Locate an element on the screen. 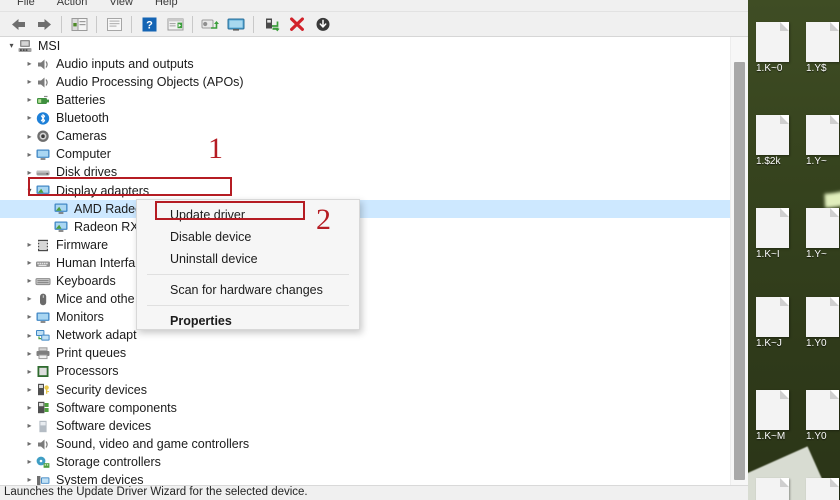 Image resolution: width=840 pixels, height=500 pixels. tree-item-cameras: ▸ Cameras is located at coordinates (365, 136).